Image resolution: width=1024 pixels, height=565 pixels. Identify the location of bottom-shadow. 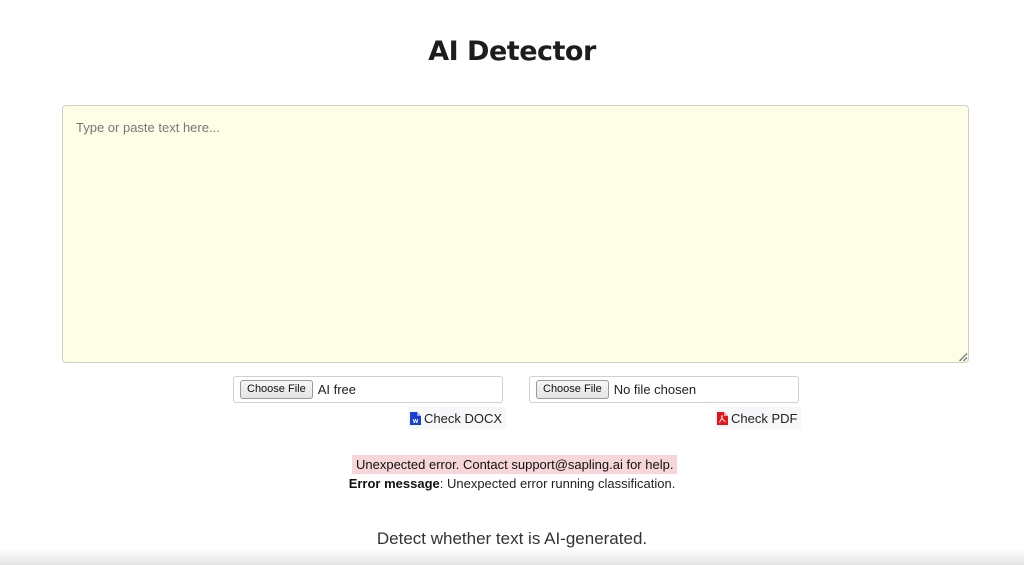
(512, 556).